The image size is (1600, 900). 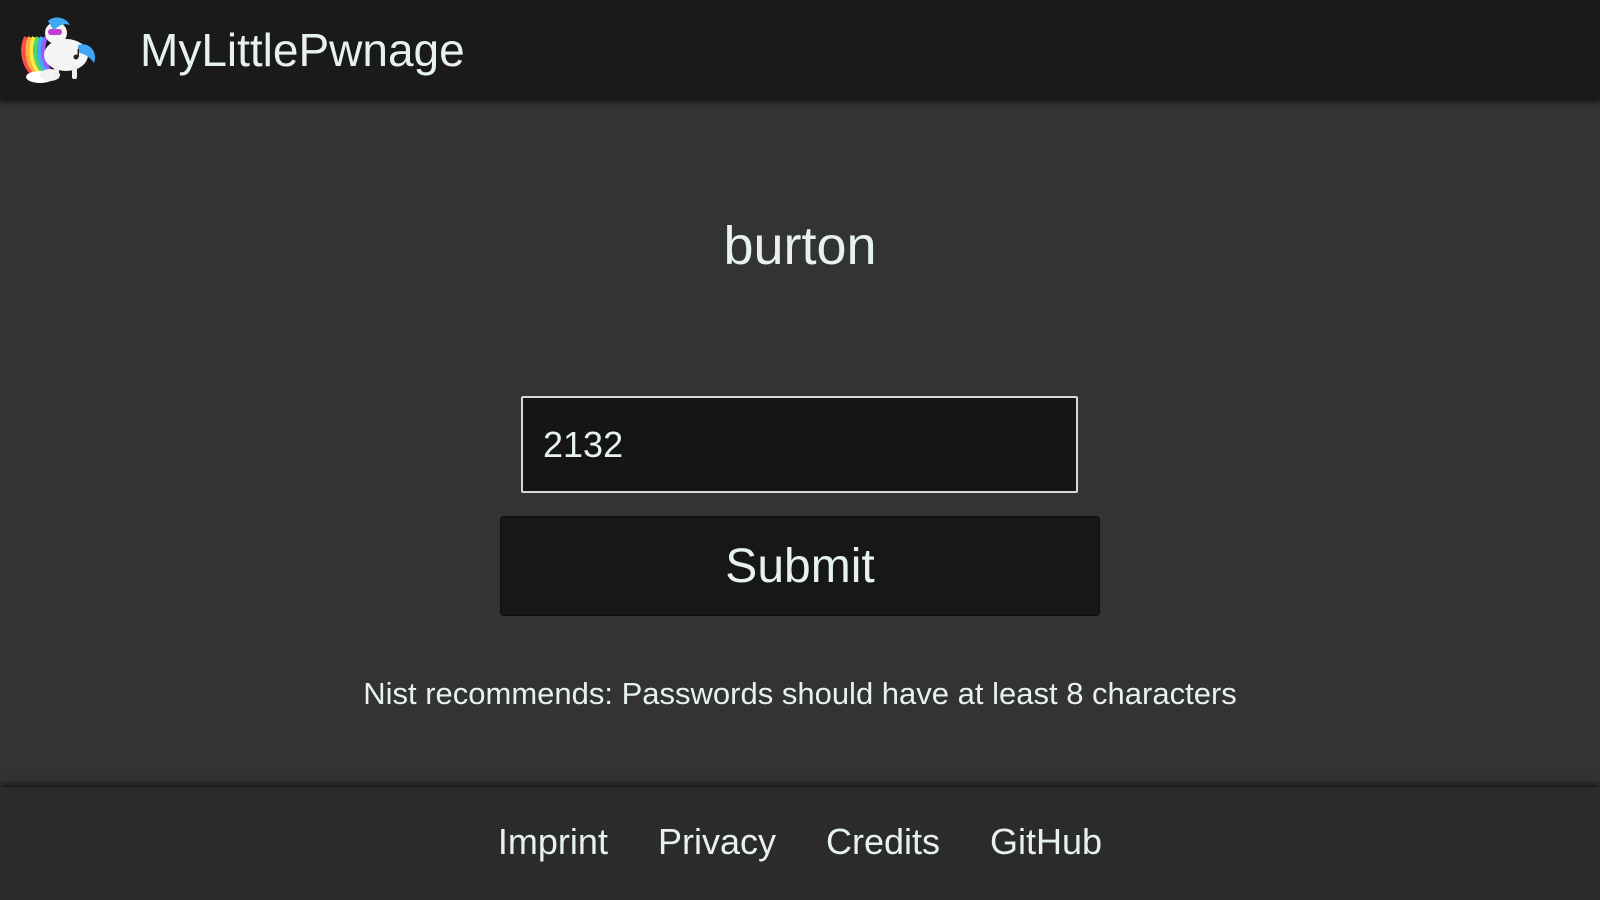 What do you see at coordinates (60, 50) in the screenshot?
I see `pony-logo-icon` at bounding box center [60, 50].